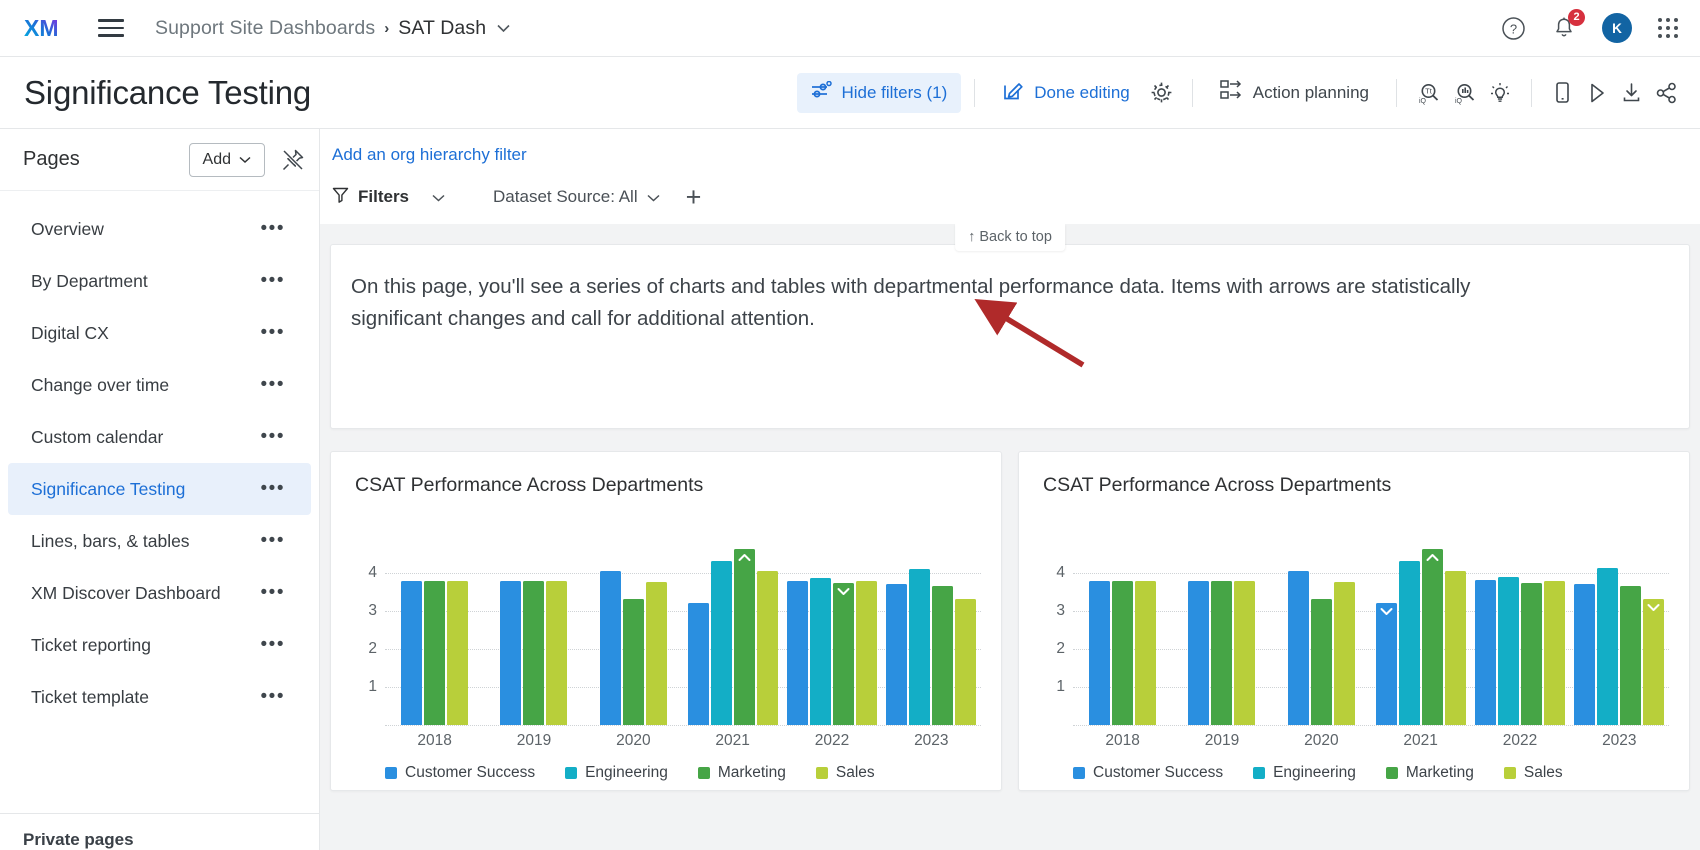 This screenshot has height=850, width=1700. Describe the element at coordinates (1513, 28) in the screenshot. I see `help-button: ?` at that location.